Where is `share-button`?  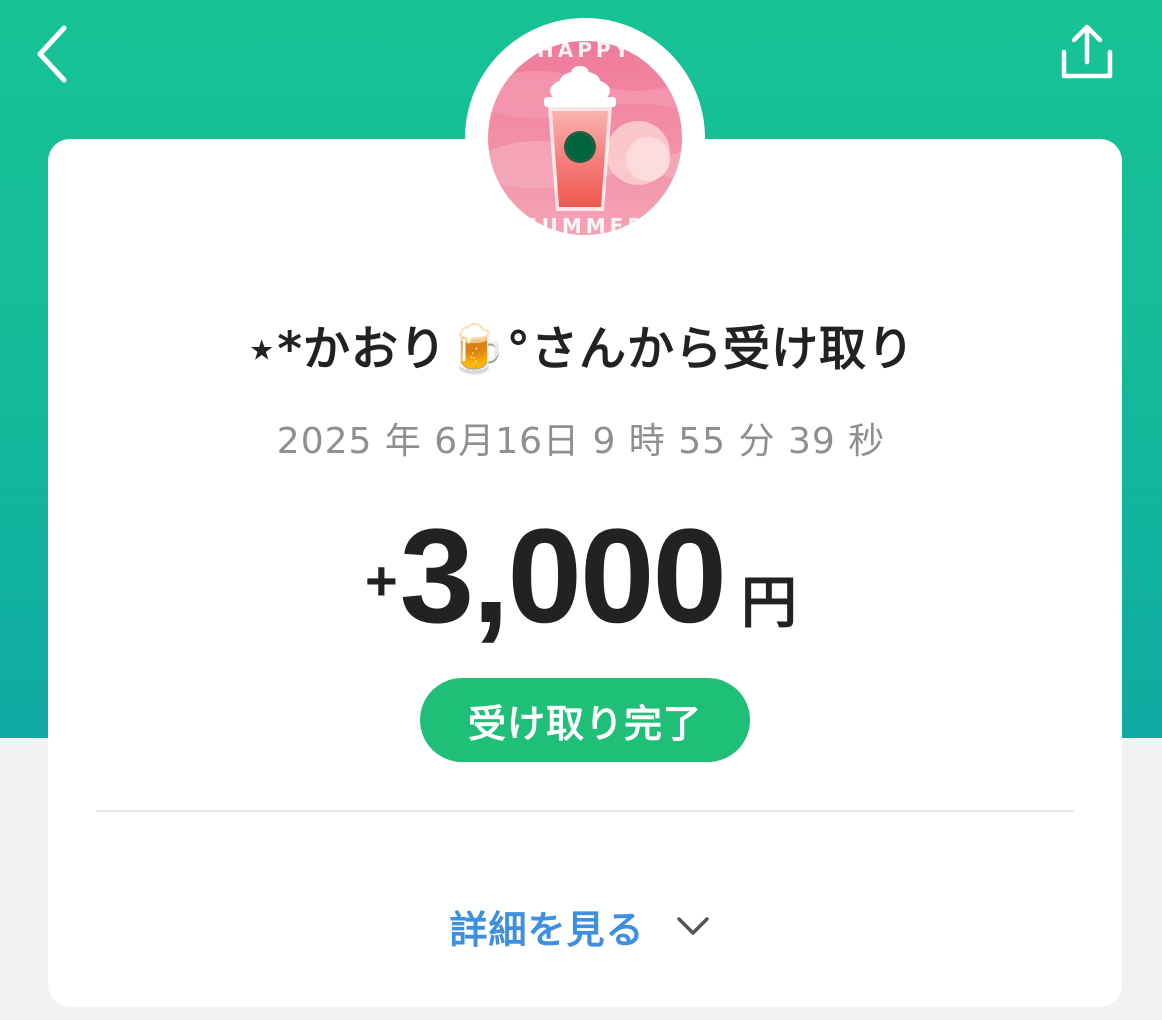
share-button is located at coordinates (1087, 53).